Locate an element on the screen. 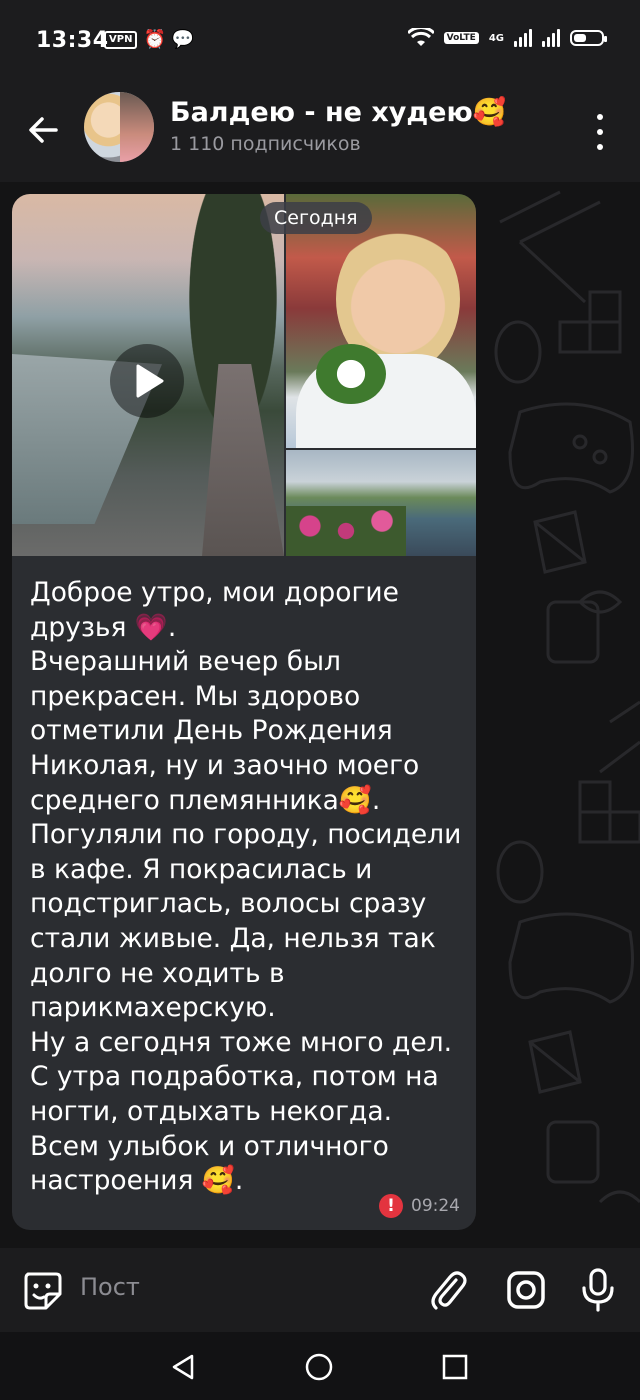 The height and width of the screenshot is (1400, 640). mic-button is located at coordinates (598, 1290).